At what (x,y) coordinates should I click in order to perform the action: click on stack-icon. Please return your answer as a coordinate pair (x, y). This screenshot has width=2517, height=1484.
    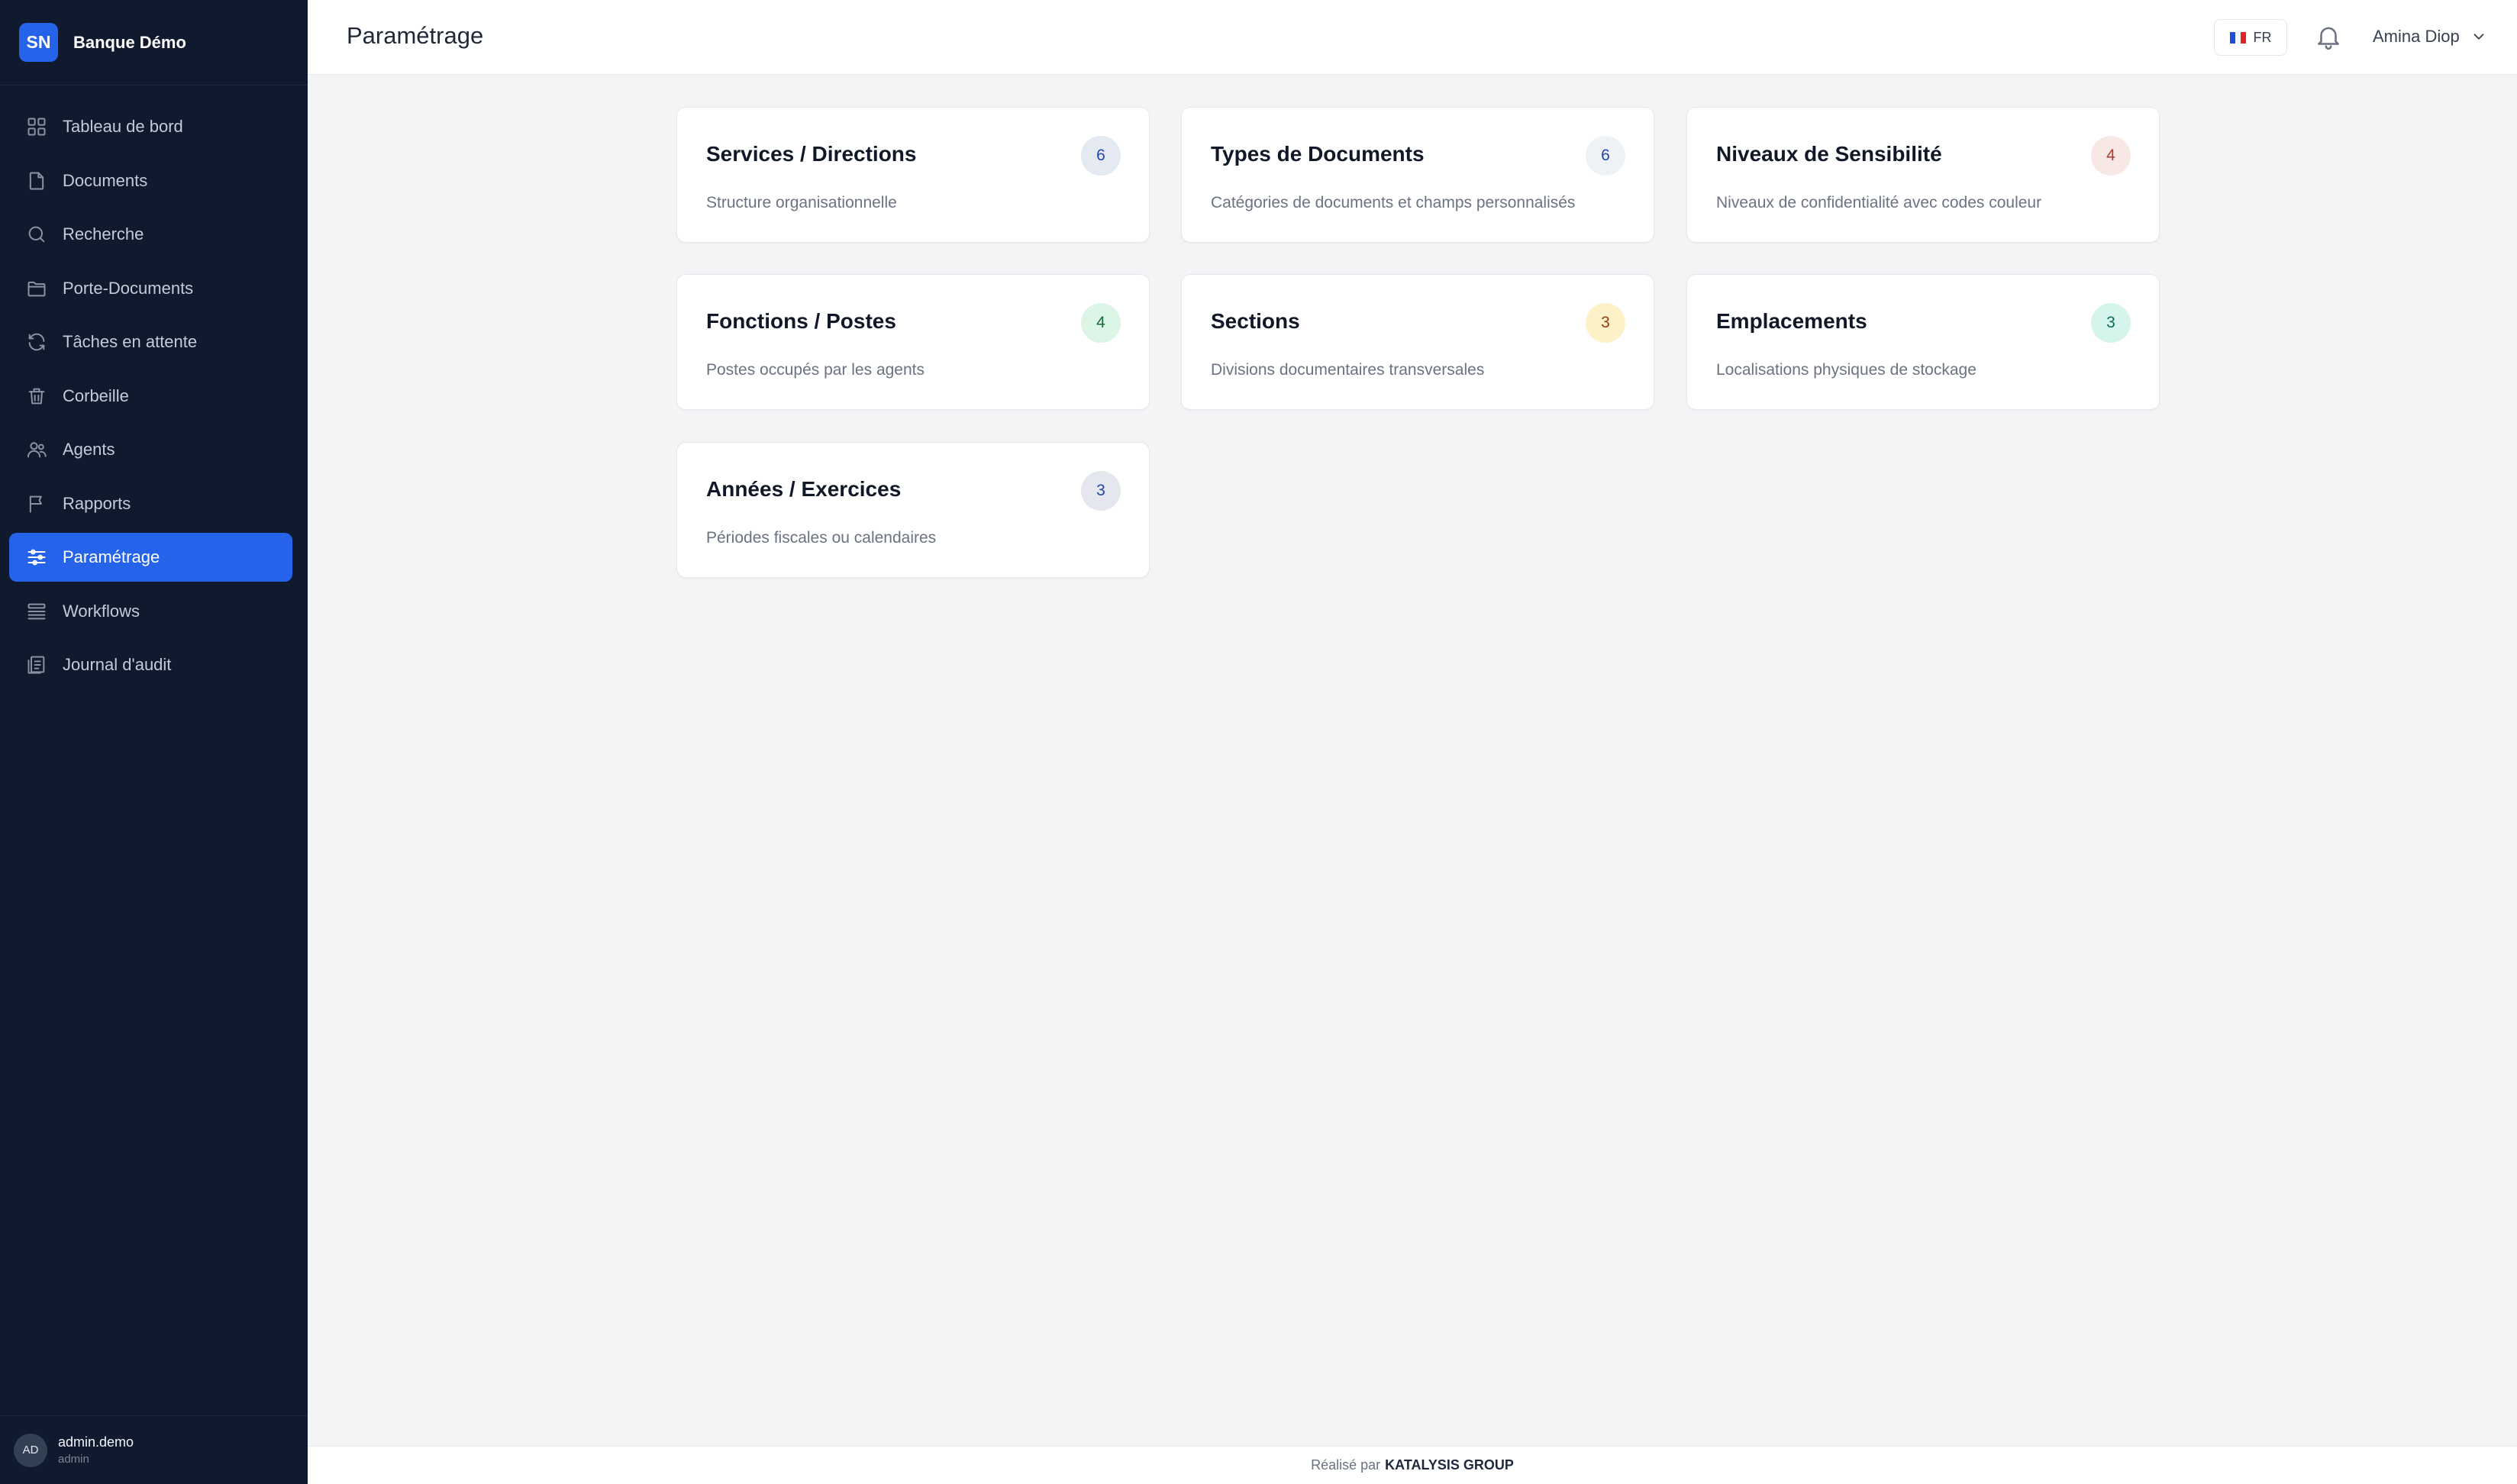
    Looking at the image, I should click on (36, 611).